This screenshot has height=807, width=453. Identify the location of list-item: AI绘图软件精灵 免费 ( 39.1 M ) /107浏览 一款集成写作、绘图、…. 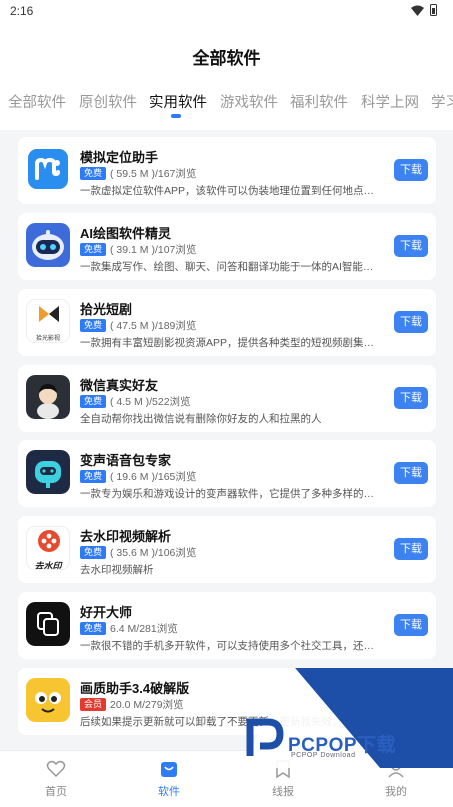
(227, 246).